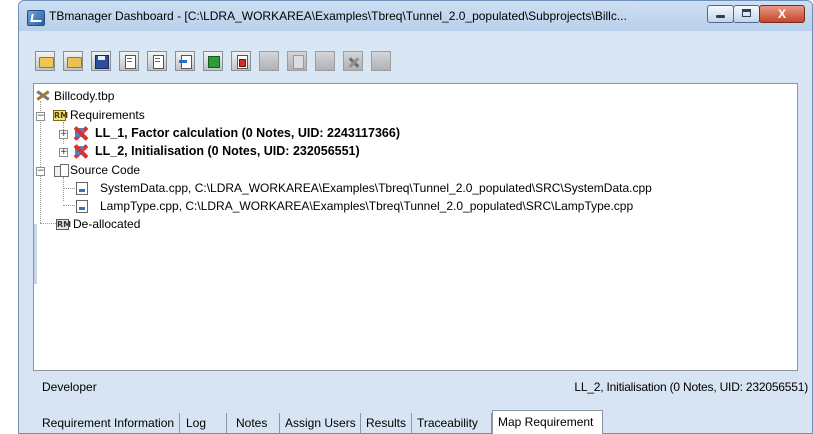  I want to click on deallocated-label: De-allocated, so click(107, 224).